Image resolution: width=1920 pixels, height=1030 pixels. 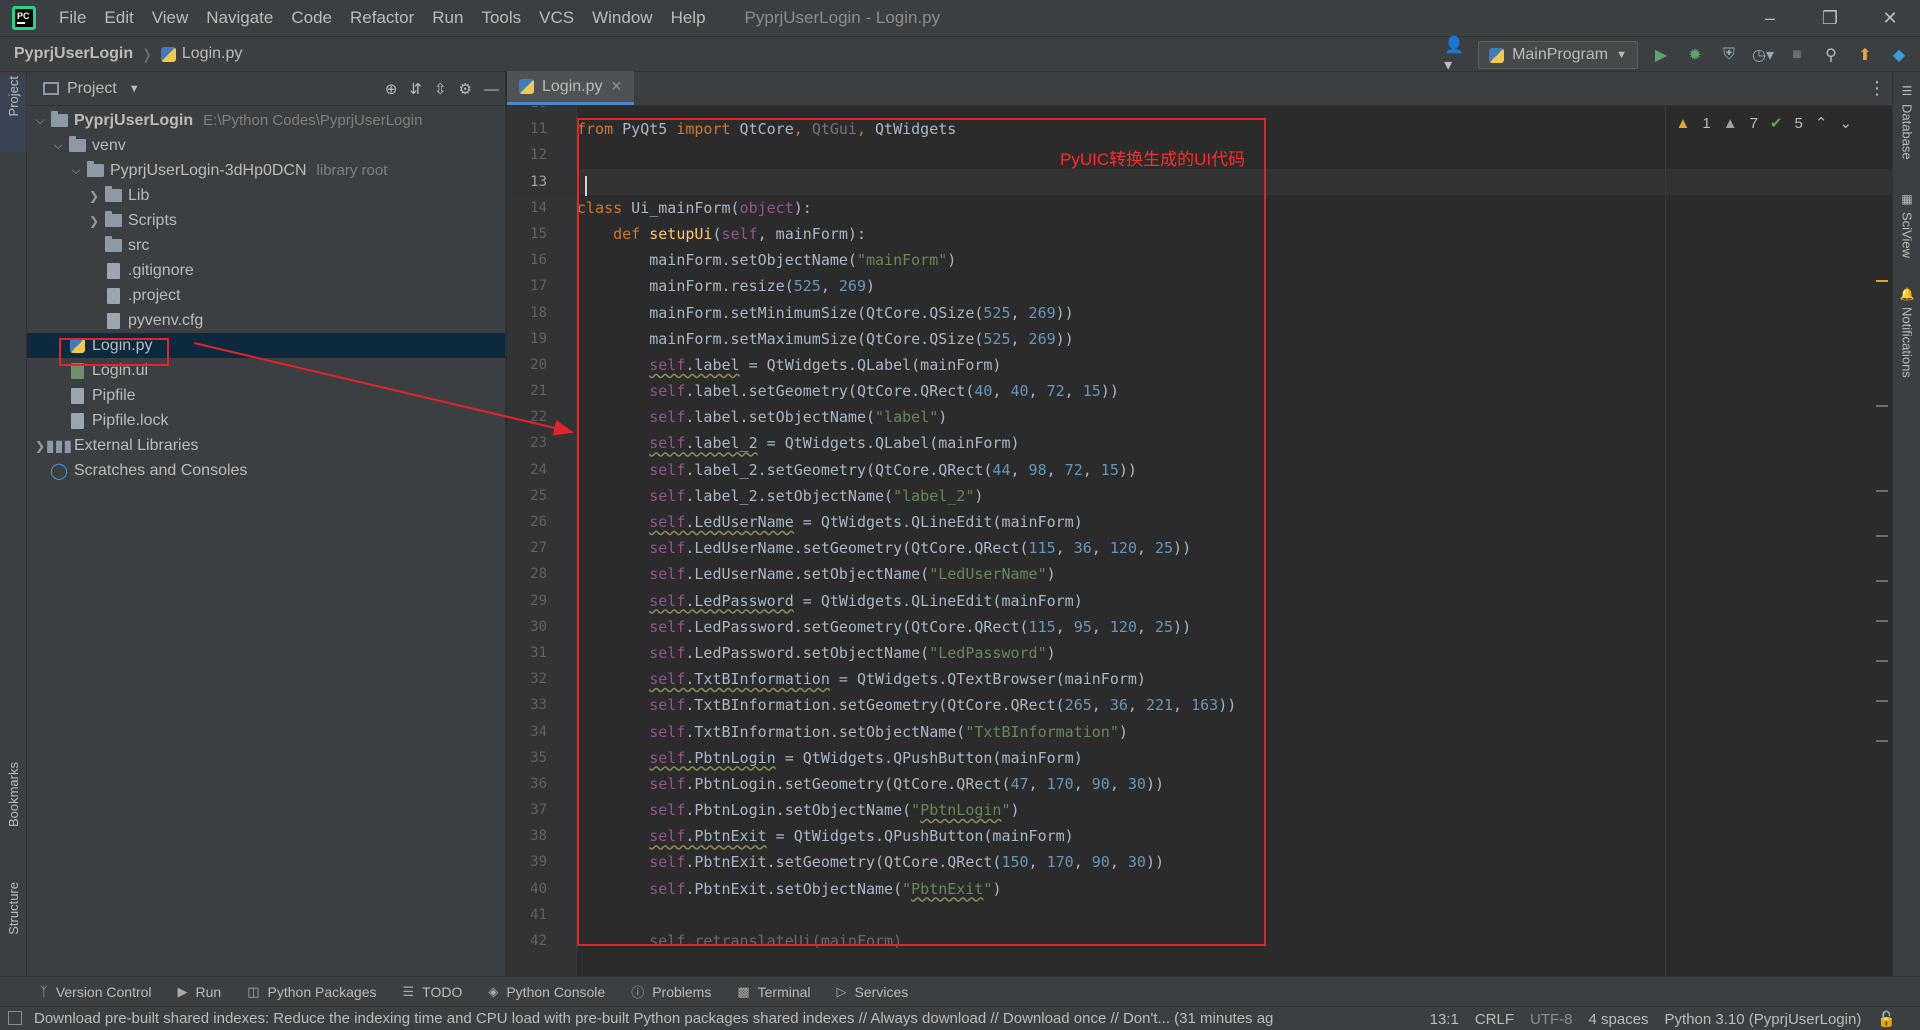 I want to click on tab-problems: ⓘ Problems, so click(x=671, y=991).